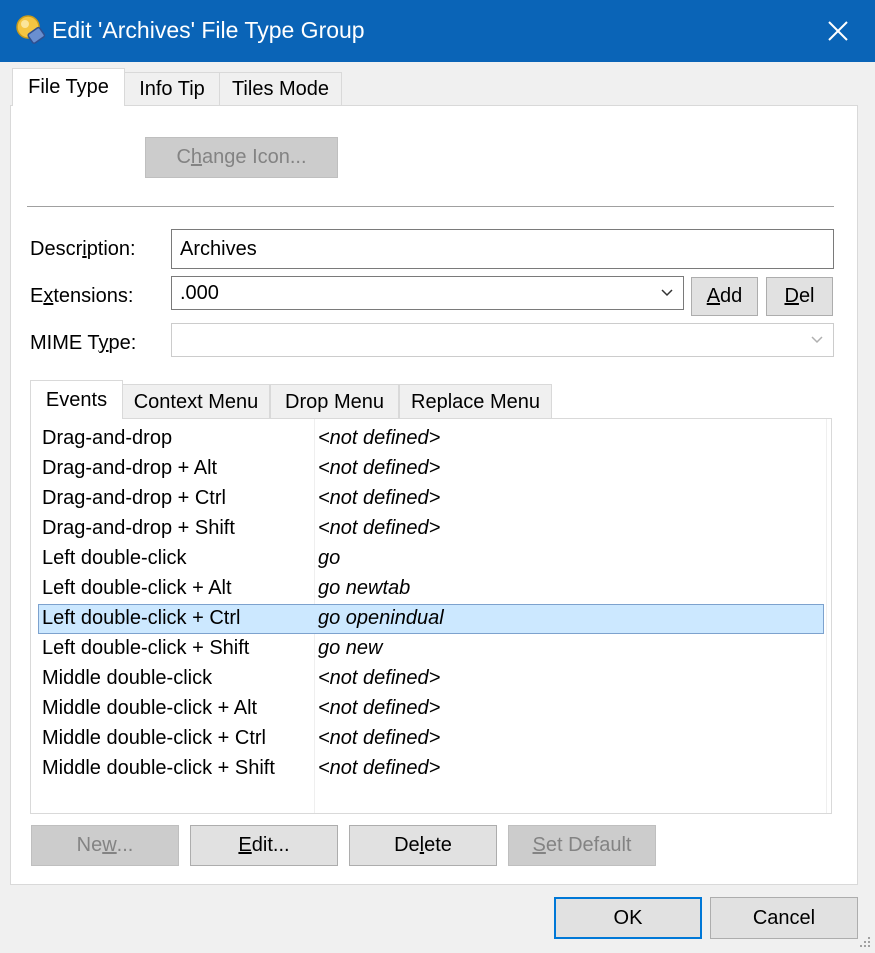 This screenshot has width=875, height=953. What do you see at coordinates (114, 558) in the screenshot?
I see `event-name: Left double-click` at bounding box center [114, 558].